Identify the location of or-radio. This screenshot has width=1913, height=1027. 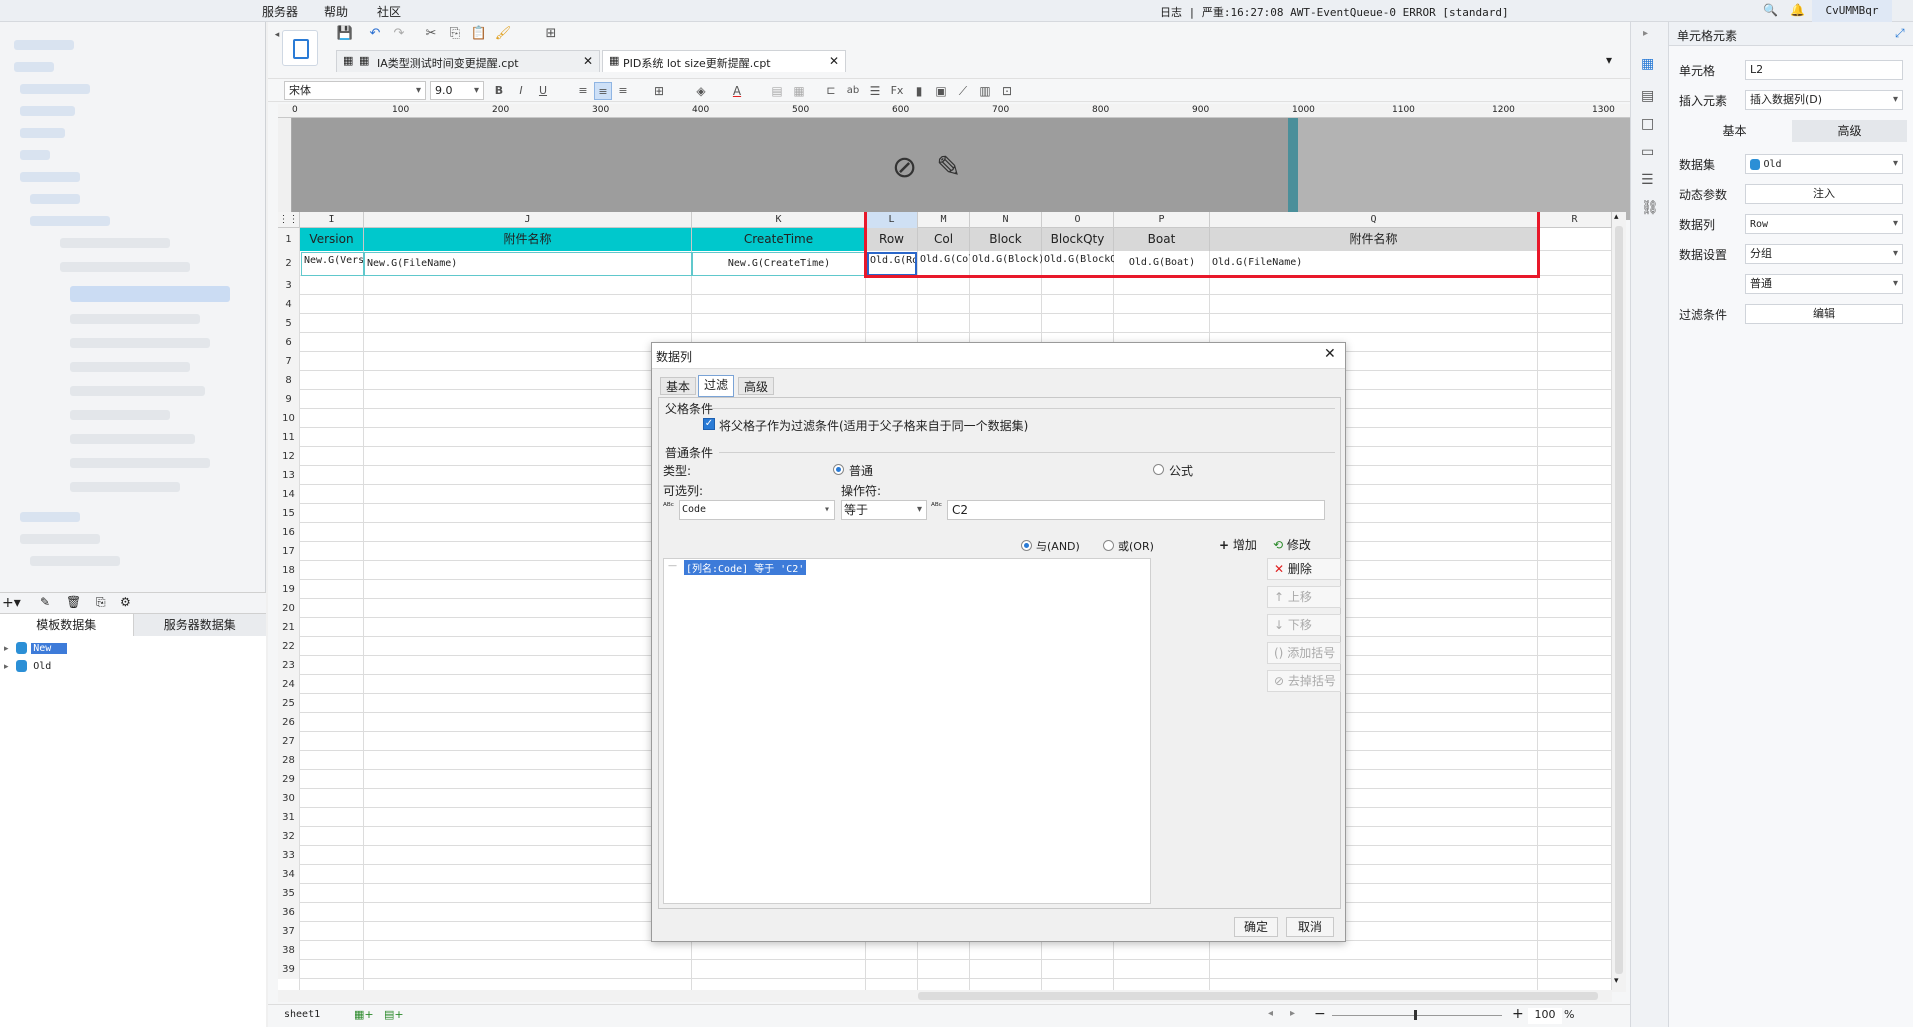
(1108, 545).